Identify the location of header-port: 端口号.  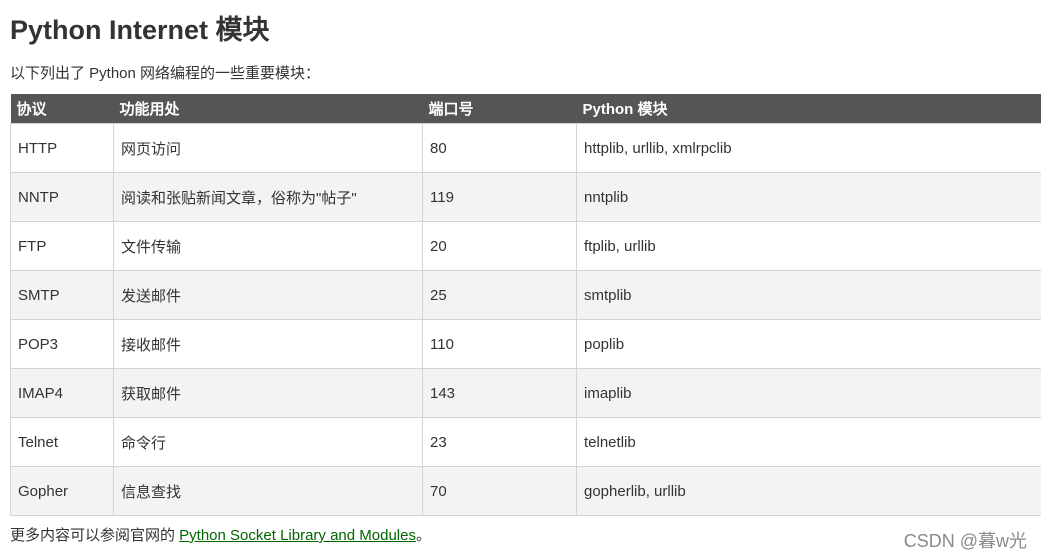
(499, 109).